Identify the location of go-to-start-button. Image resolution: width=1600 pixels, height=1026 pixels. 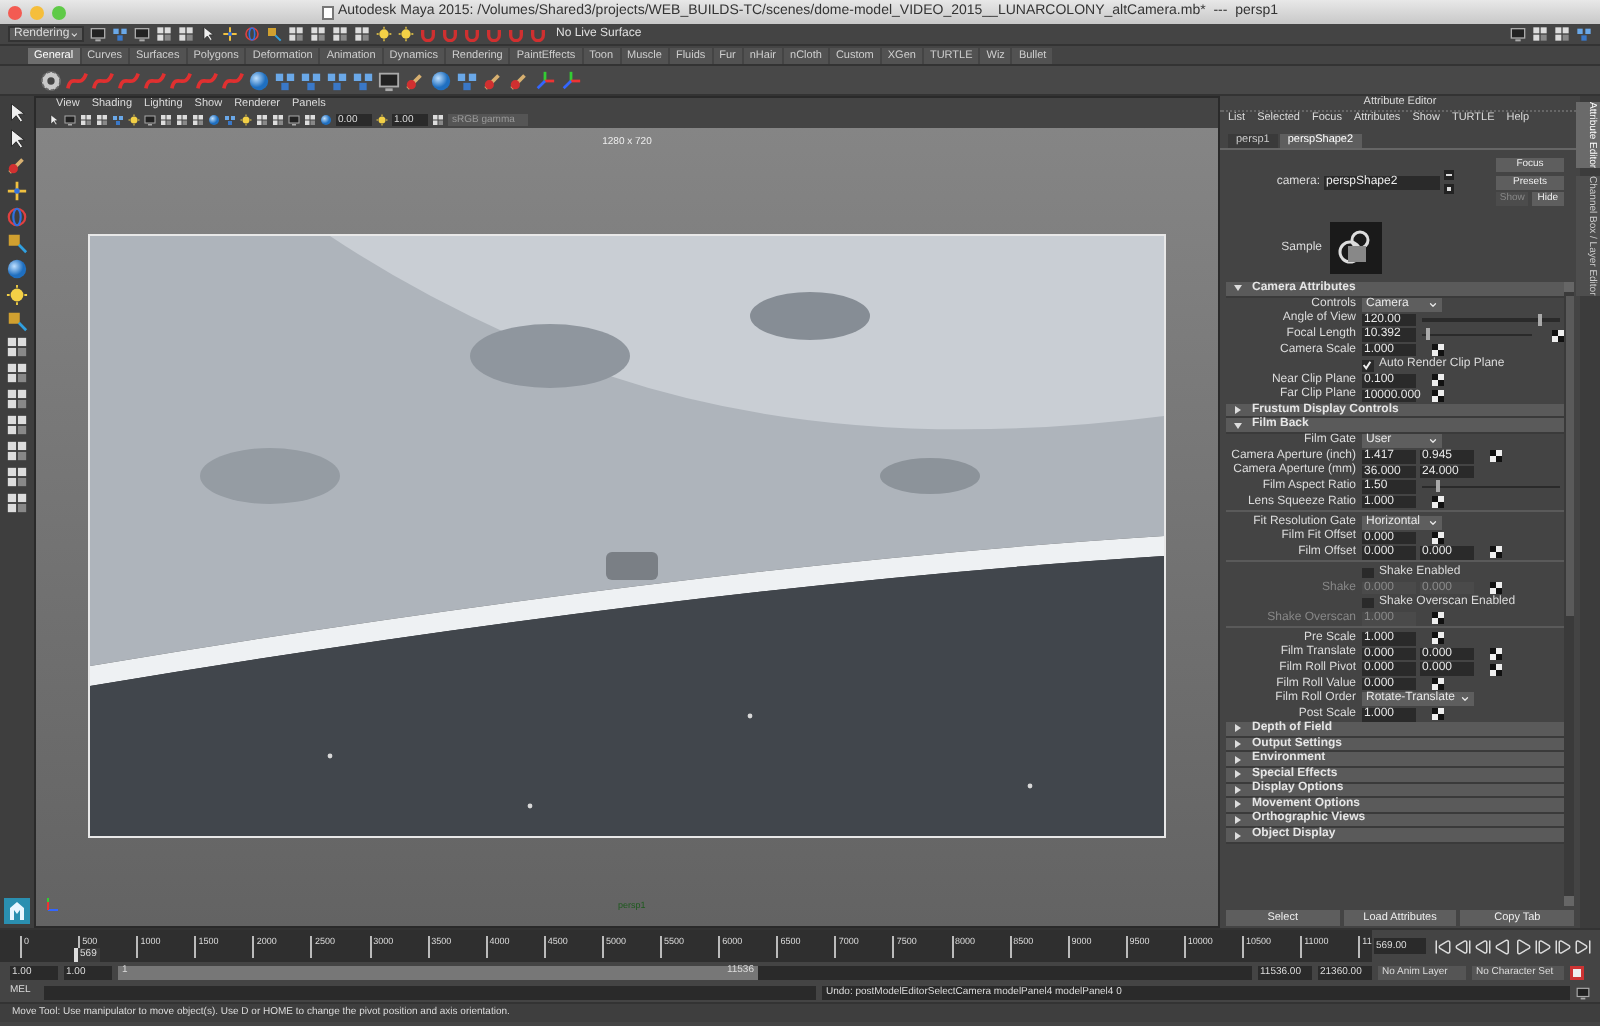
(1443, 946).